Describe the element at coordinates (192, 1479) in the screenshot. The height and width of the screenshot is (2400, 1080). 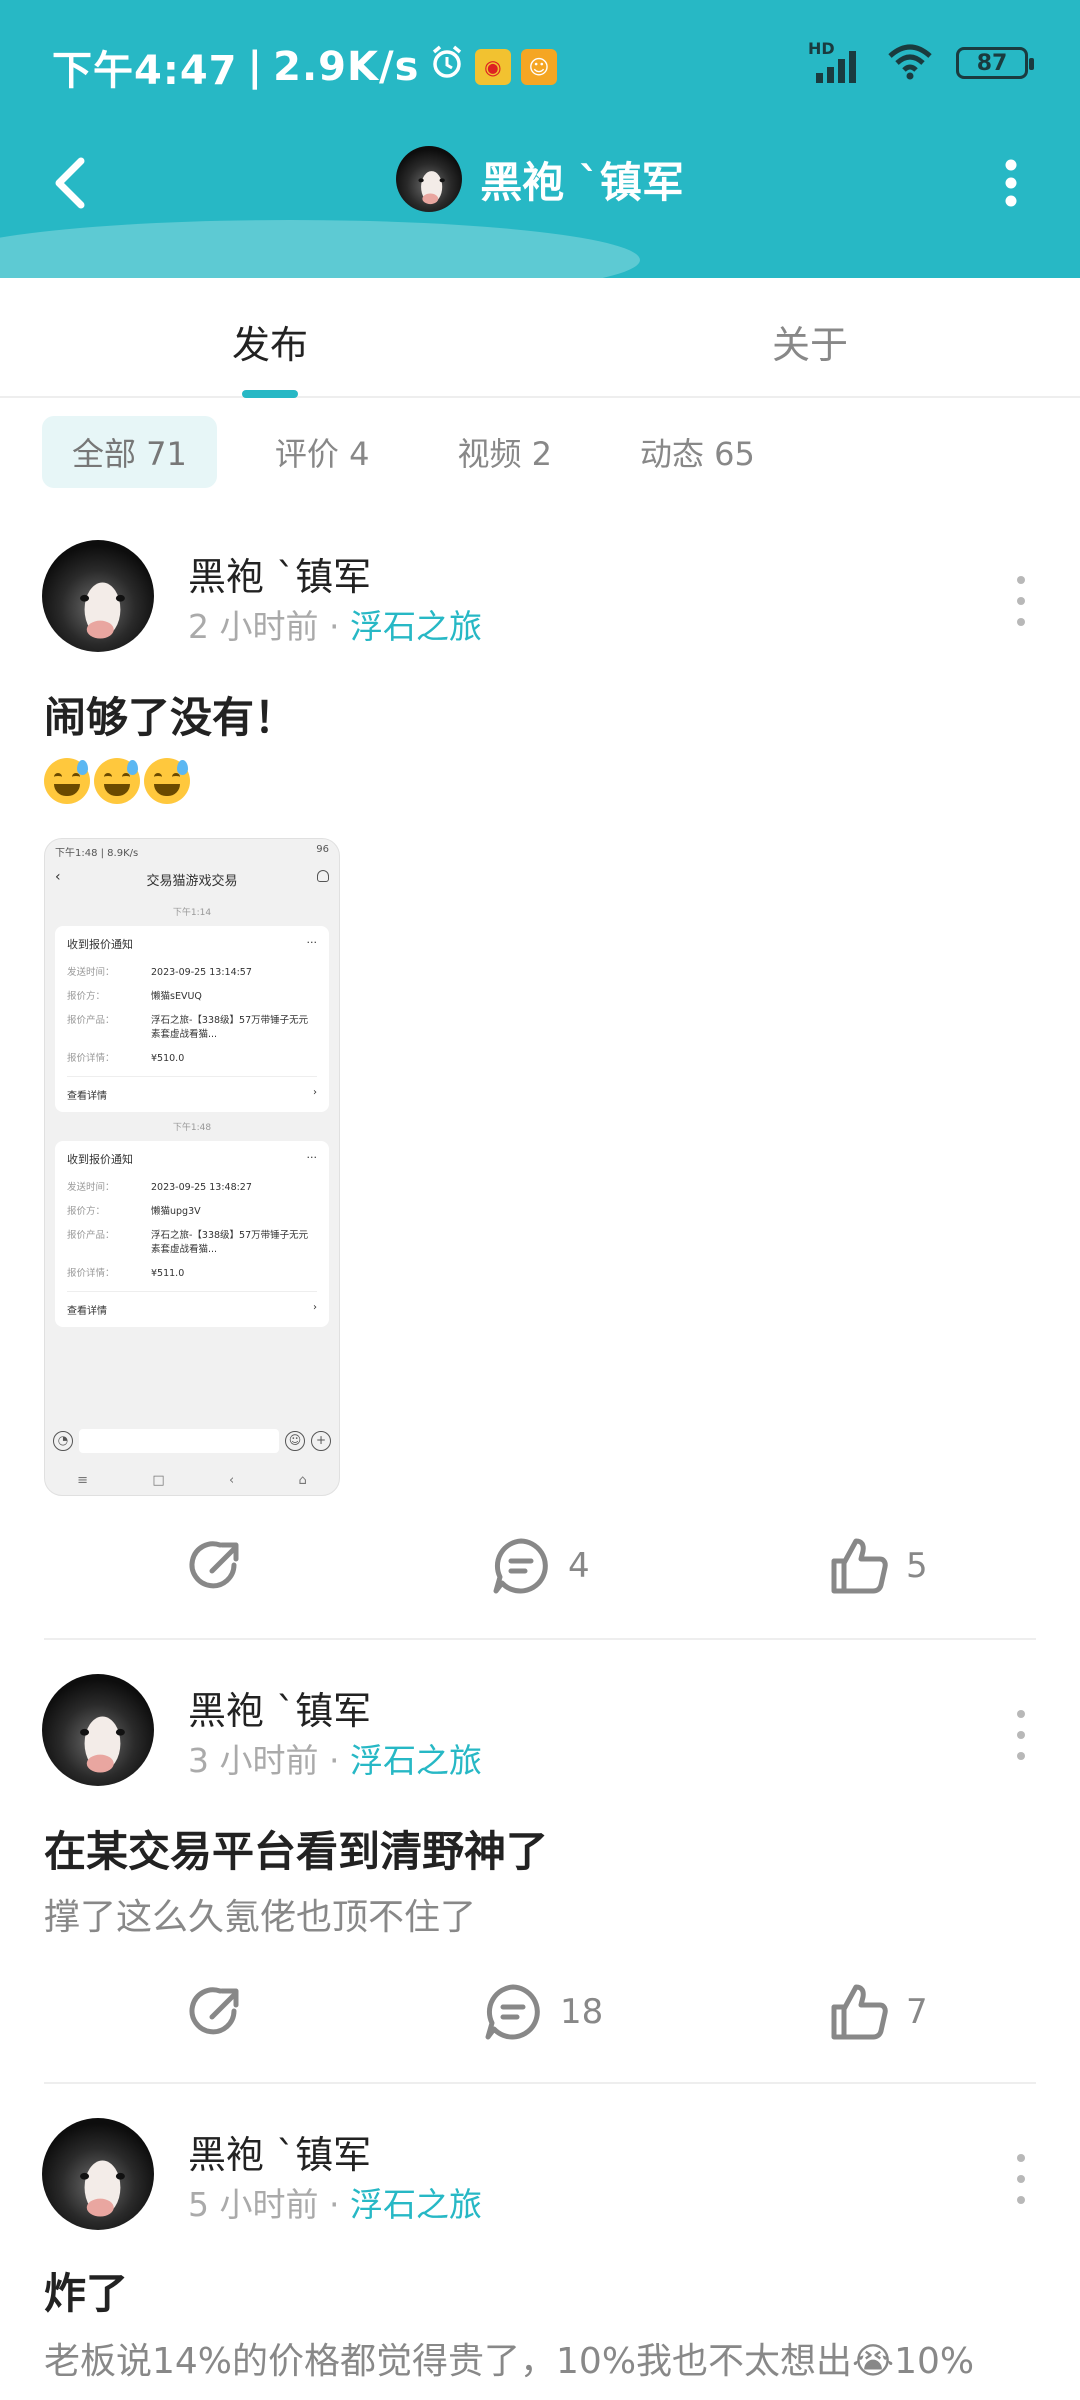
I see `thumb-system-nav: ≡ □ ‹ ⌂` at that location.